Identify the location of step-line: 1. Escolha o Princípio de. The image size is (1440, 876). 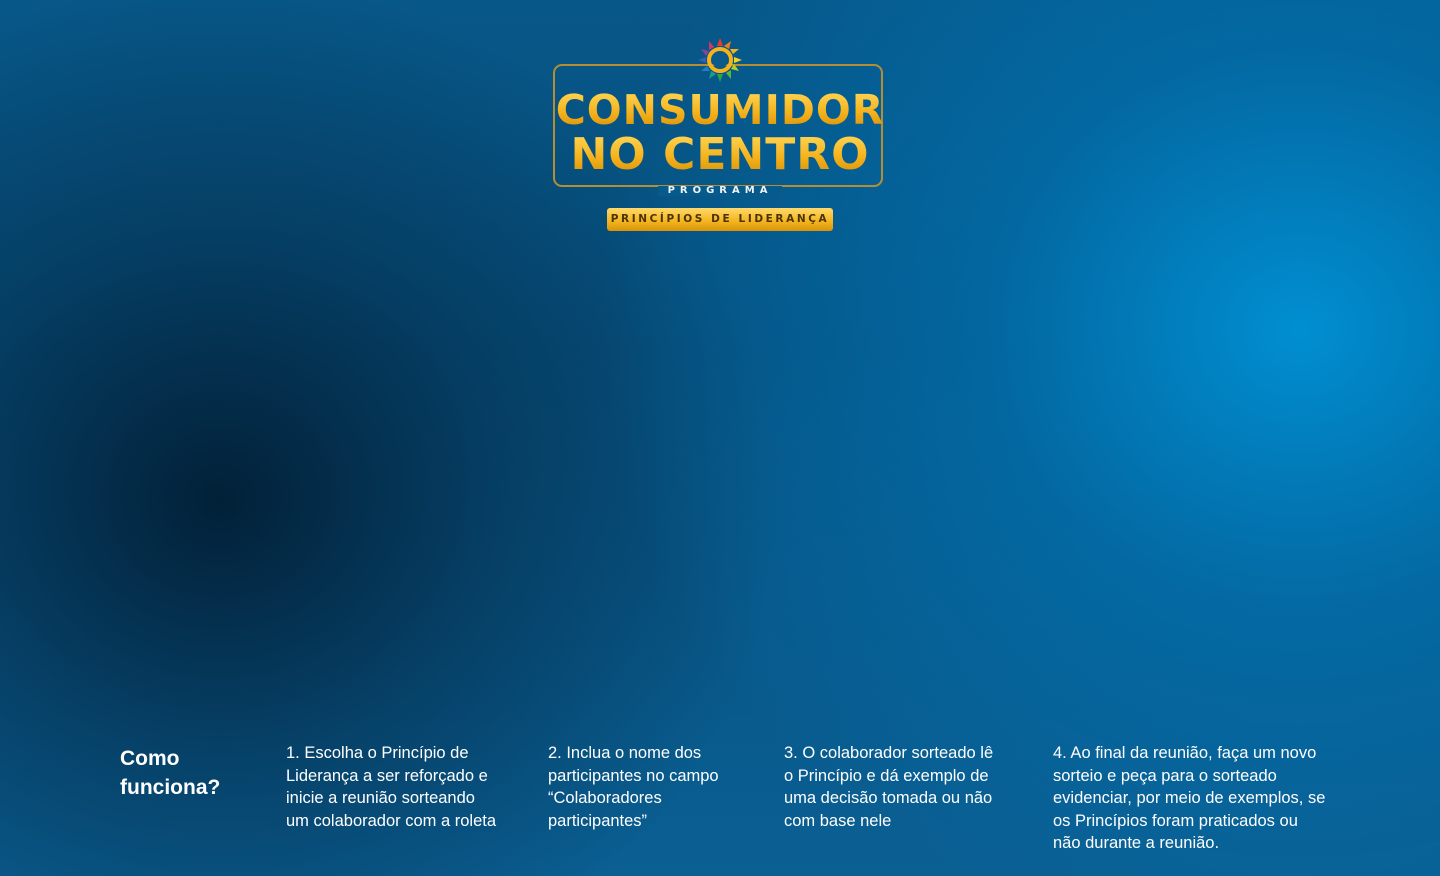
(377, 753).